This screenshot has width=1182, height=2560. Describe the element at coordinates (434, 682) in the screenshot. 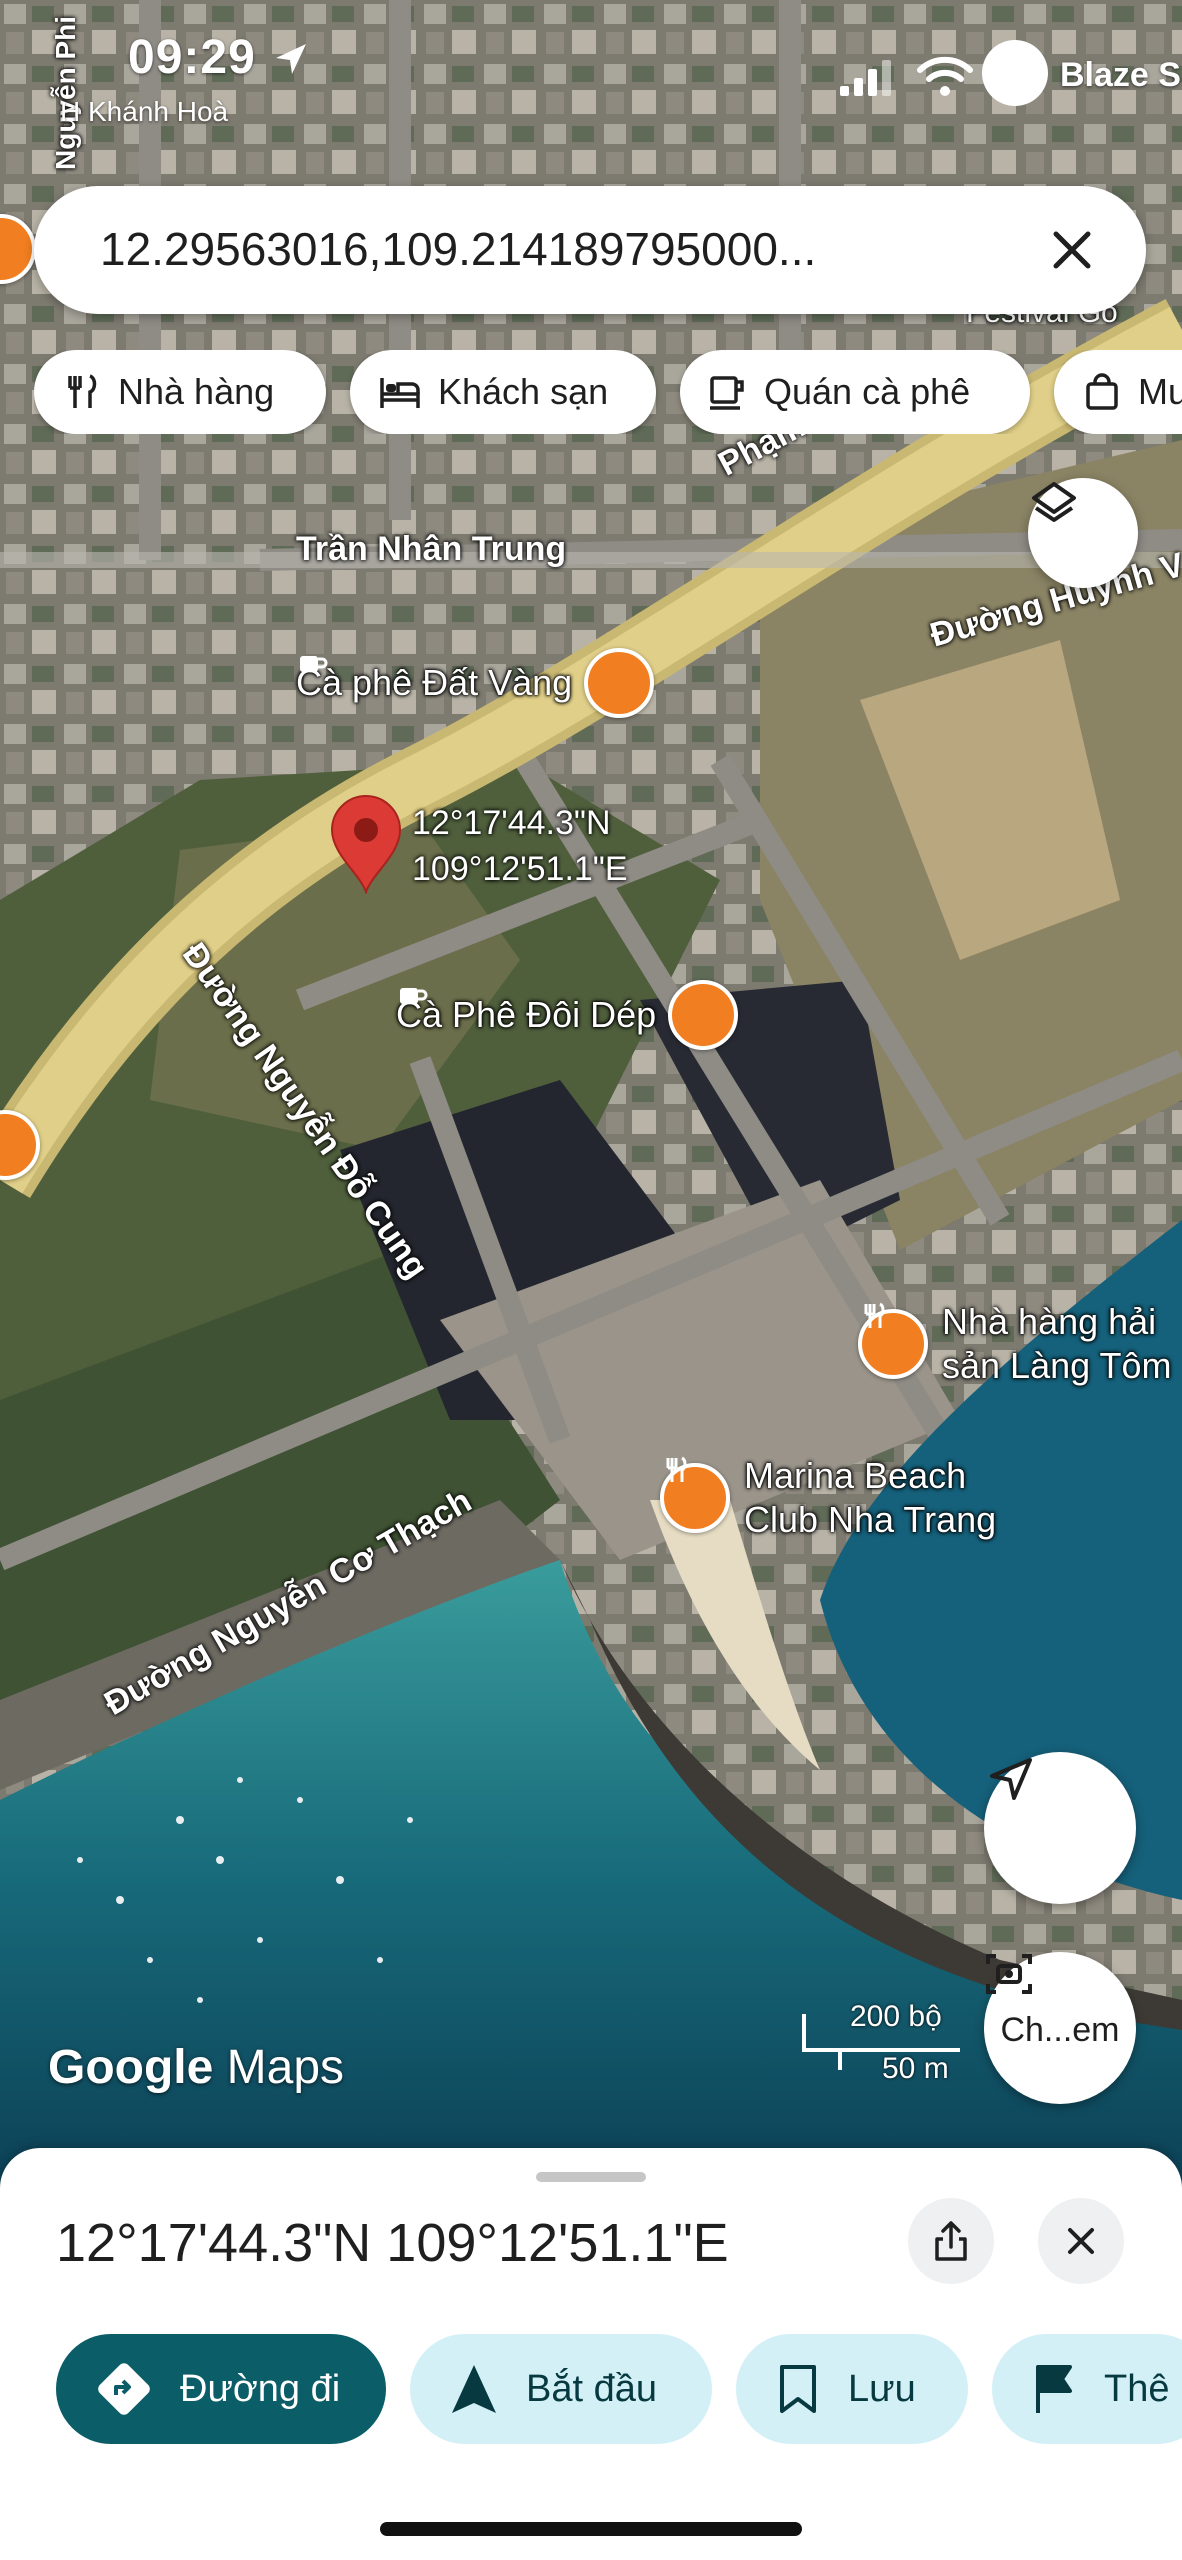

I see `poi-label: Cà phê Đất Vàng` at that location.